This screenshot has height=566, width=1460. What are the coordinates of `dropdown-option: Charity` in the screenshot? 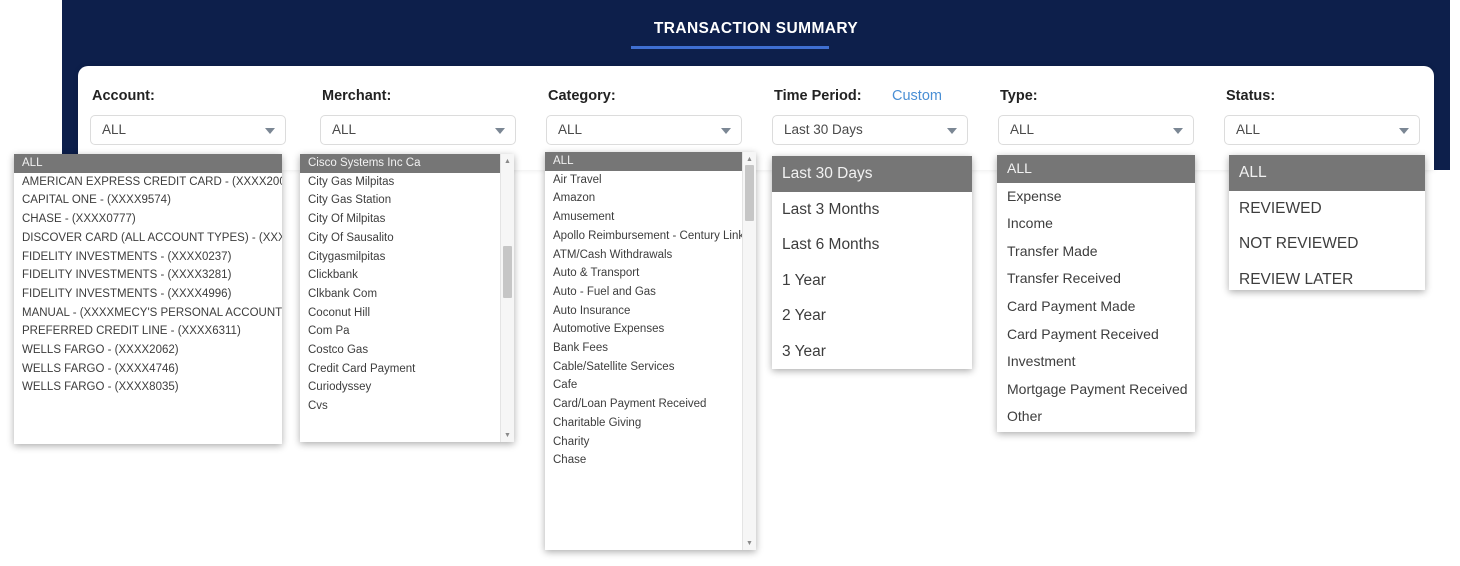 It's located at (650, 442).